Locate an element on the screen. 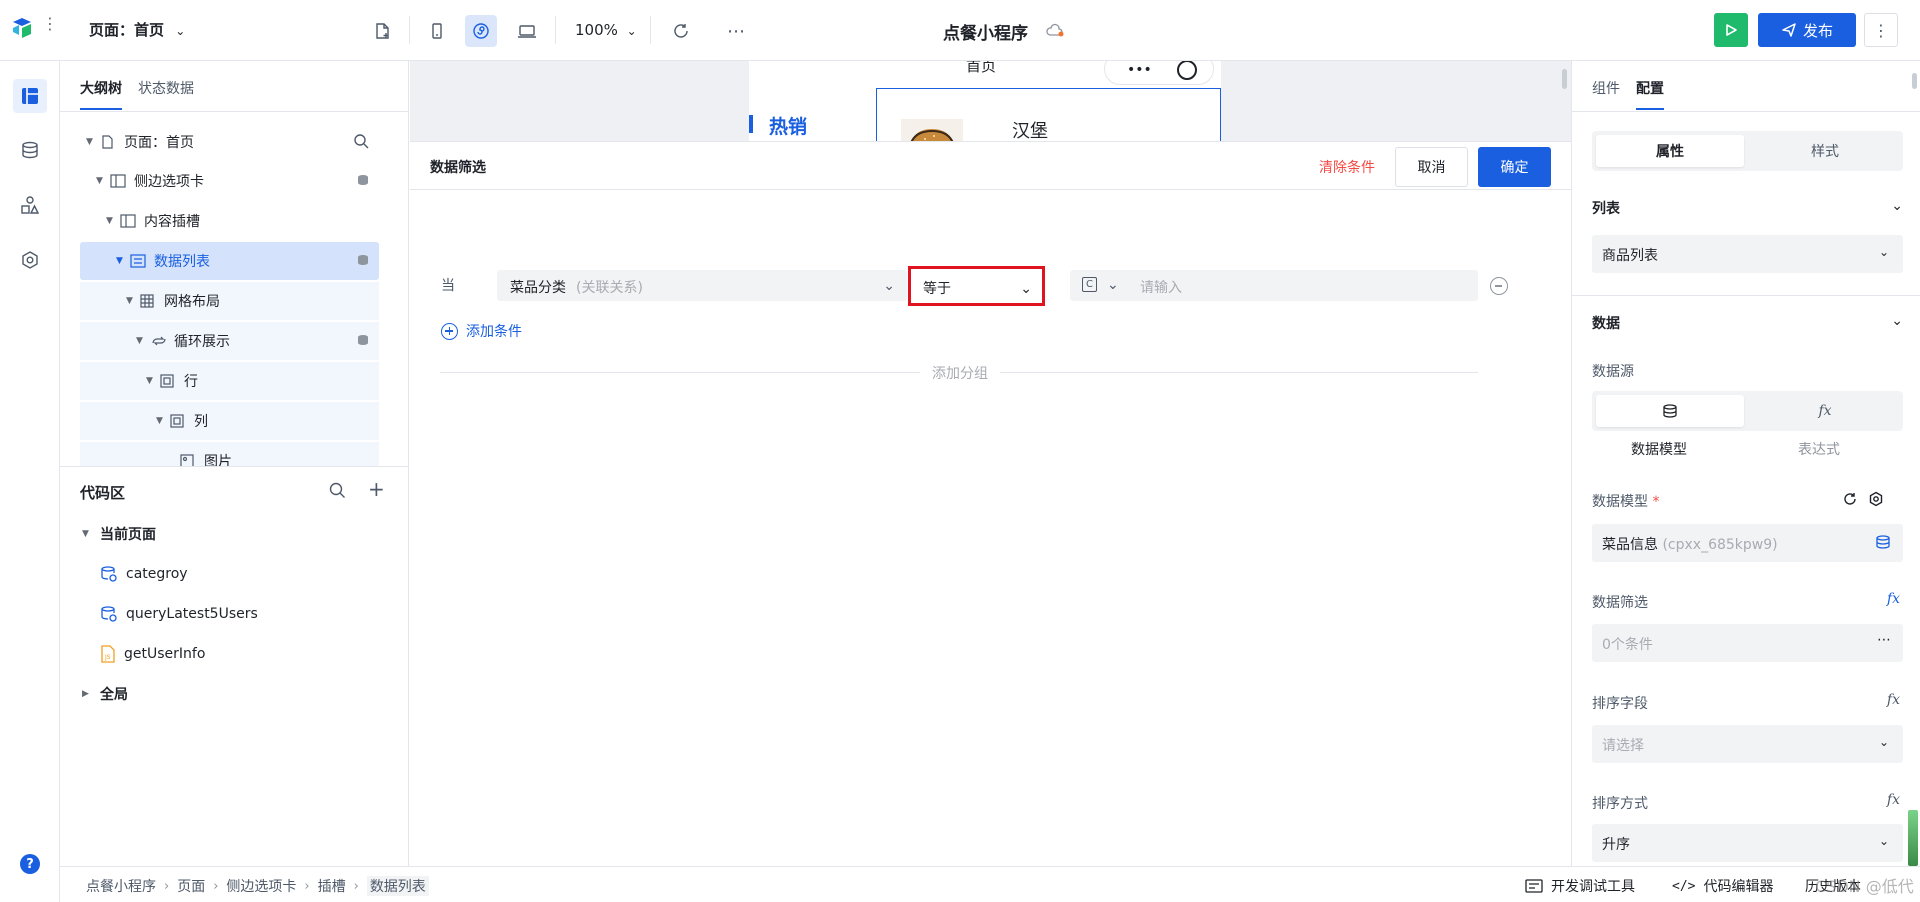  list-component-select: 商品列表 ⌄ is located at coordinates (1747, 254).